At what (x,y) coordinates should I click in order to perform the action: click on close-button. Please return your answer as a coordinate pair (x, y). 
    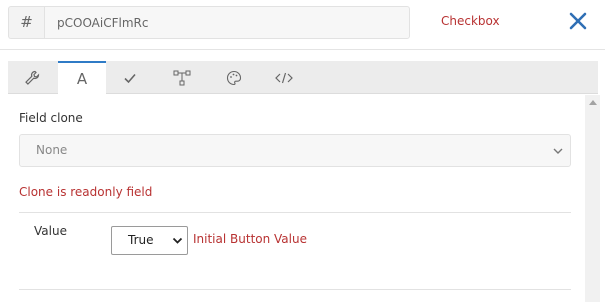
    Looking at the image, I should click on (578, 21).